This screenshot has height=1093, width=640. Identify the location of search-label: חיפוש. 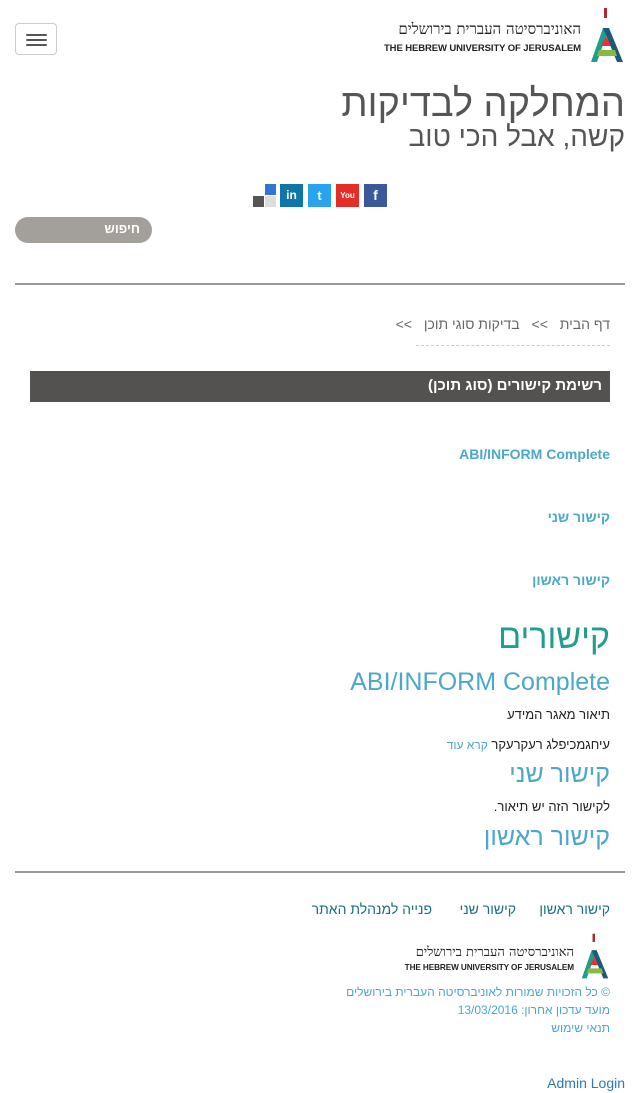
(122, 228).